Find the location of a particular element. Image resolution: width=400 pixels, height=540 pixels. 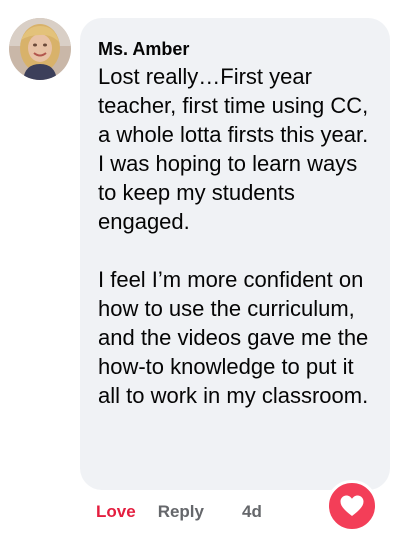

avatar is located at coordinates (40, 49).